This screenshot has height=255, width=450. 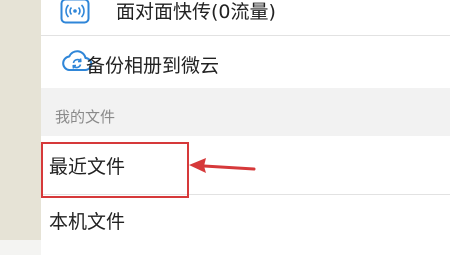 I want to click on highlight-box, so click(x=115, y=170).